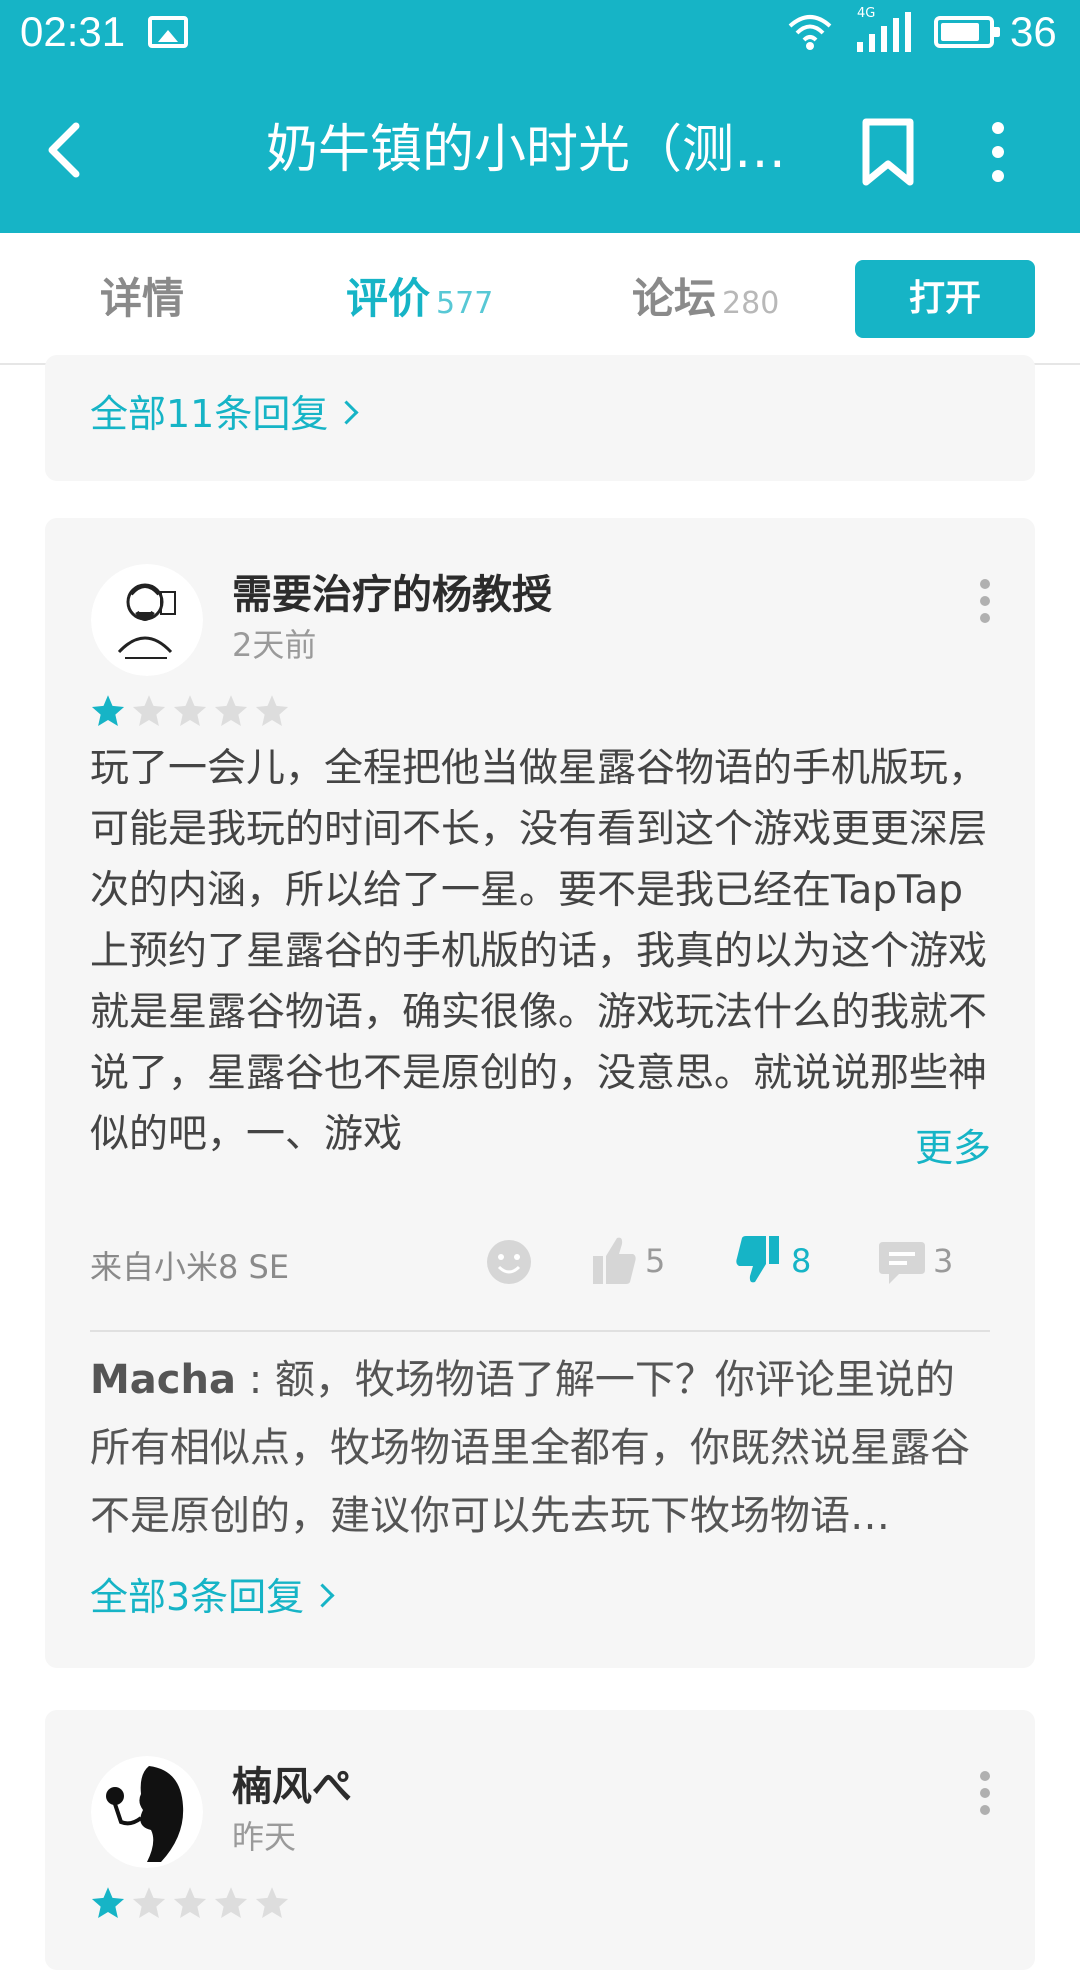  Describe the element at coordinates (66, 150) in the screenshot. I see `back-arrow-icon` at that location.